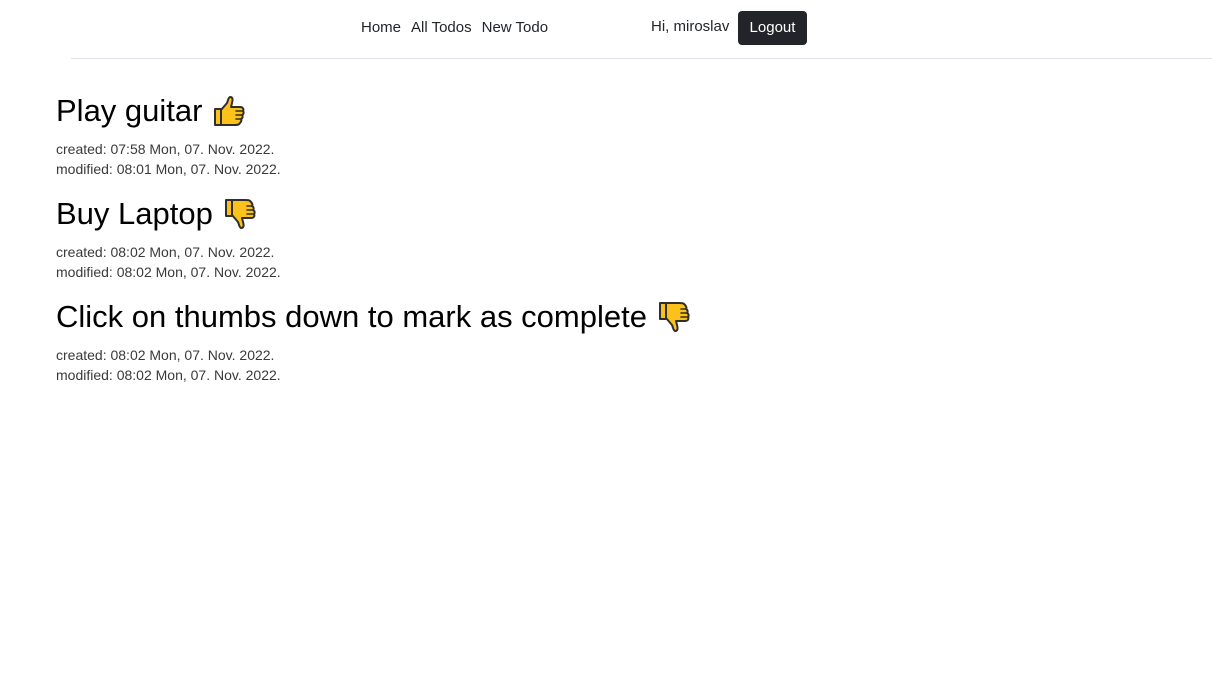 The width and height of the screenshot is (1212, 682). What do you see at coordinates (168, 169) in the screenshot?
I see `todo-modified-date: modified: 08:01 Mon, 07. Nov. 2022.` at bounding box center [168, 169].